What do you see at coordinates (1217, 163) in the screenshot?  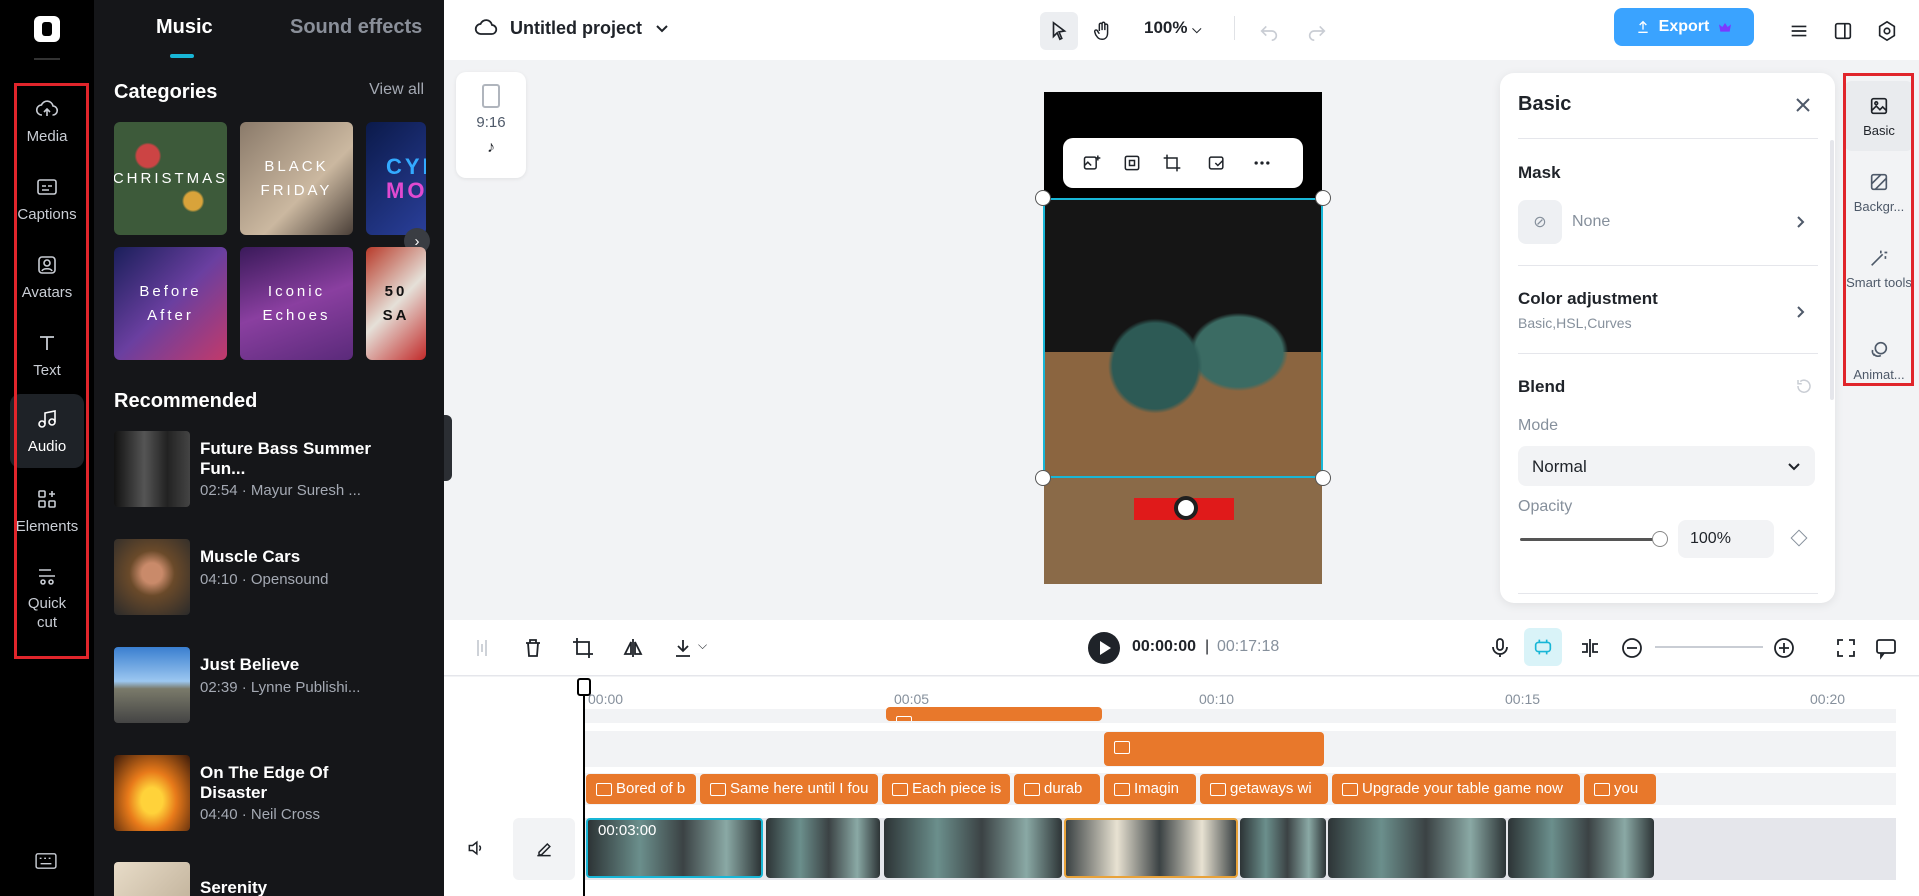 I see `remove-bg-button` at bounding box center [1217, 163].